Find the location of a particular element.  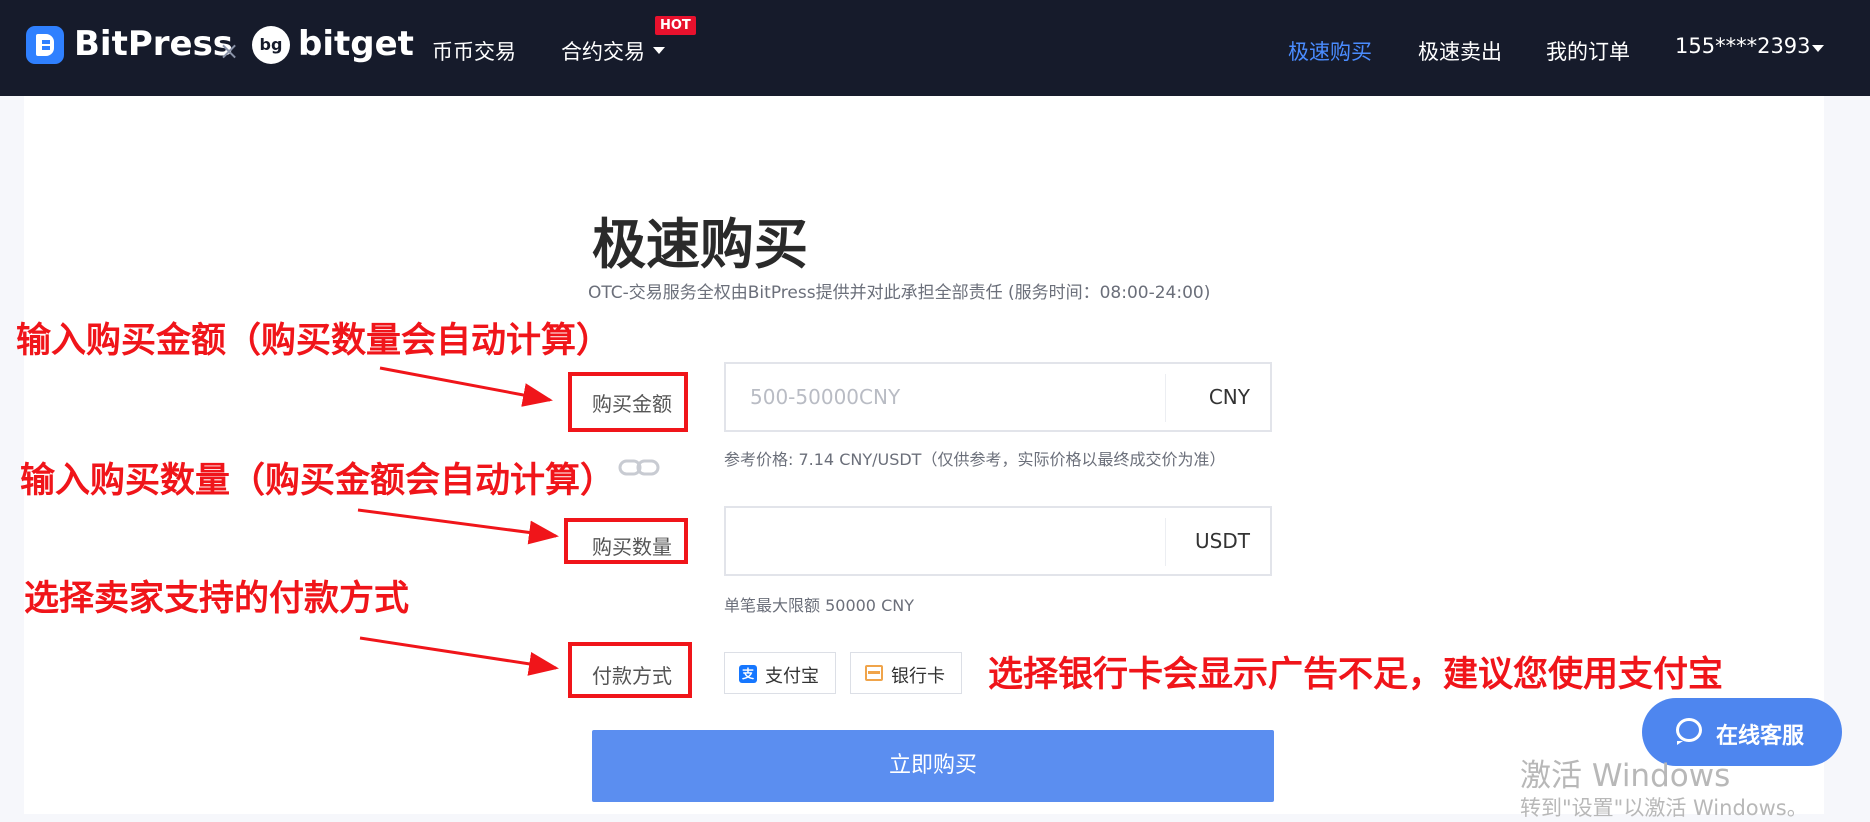

chat-bubble-icon is located at coordinates (1689, 731).